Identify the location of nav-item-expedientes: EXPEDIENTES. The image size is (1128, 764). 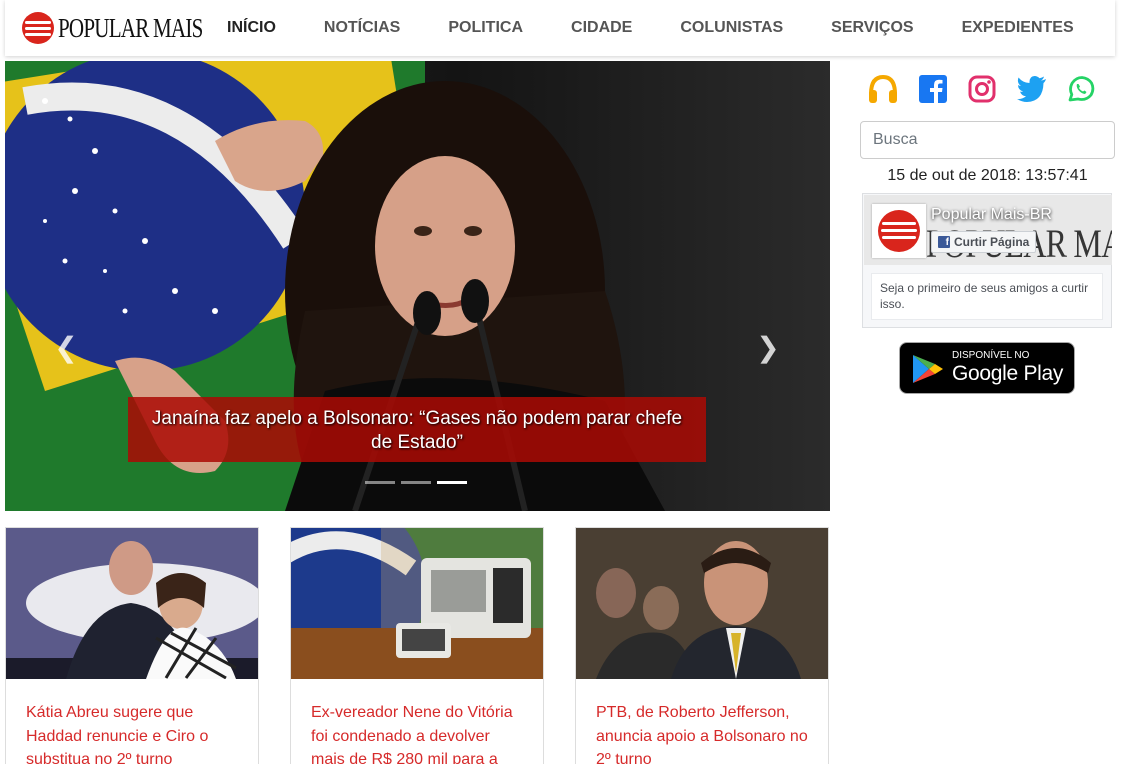
(1018, 28).